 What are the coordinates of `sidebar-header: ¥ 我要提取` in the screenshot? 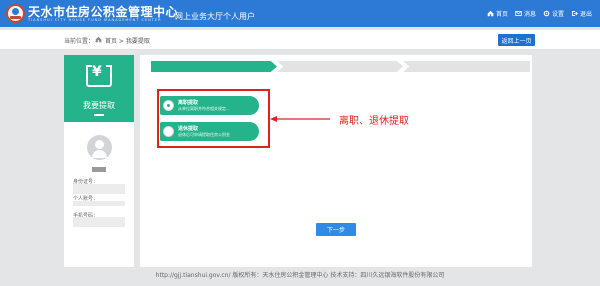 It's located at (99, 88).